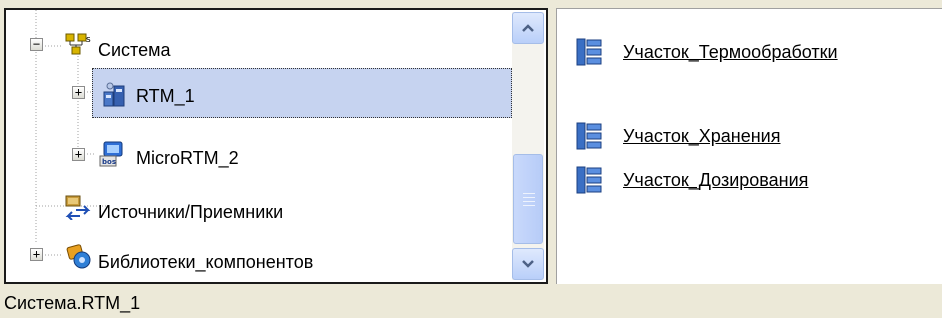 Image resolution: width=942 pixels, height=318 pixels. What do you see at coordinates (111, 154) in the screenshot?
I see `os-computer-icon: bos` at bounding box center [111, 154].